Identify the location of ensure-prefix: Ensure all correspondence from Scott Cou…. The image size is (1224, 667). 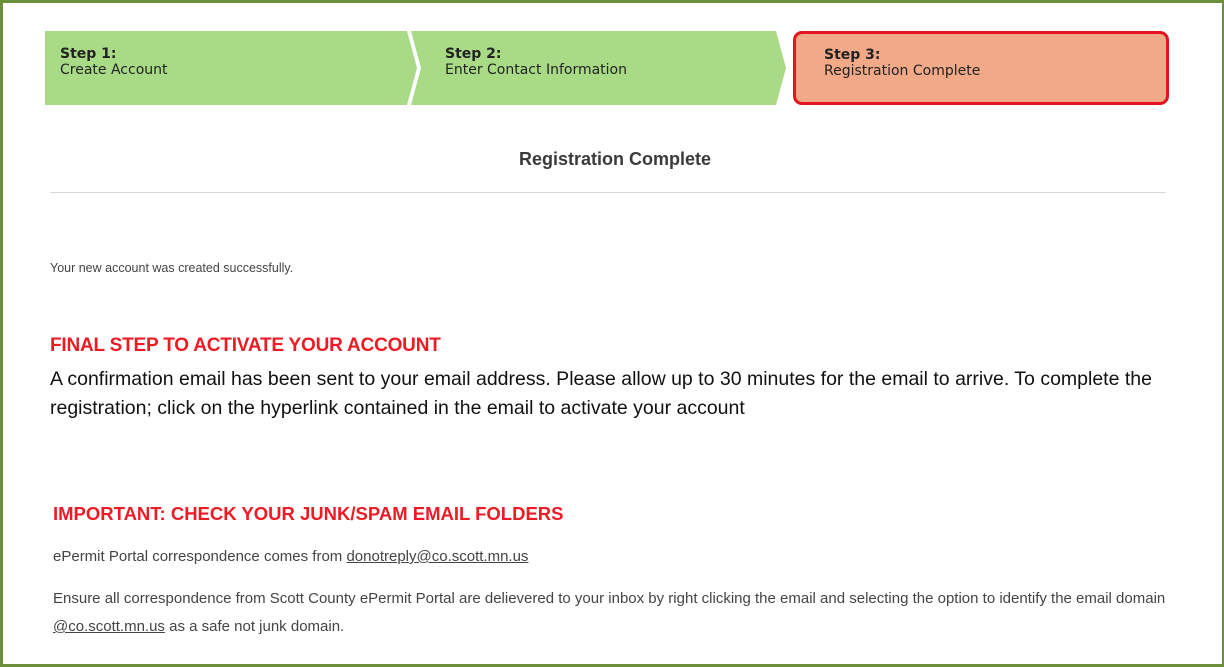
(609, 598).